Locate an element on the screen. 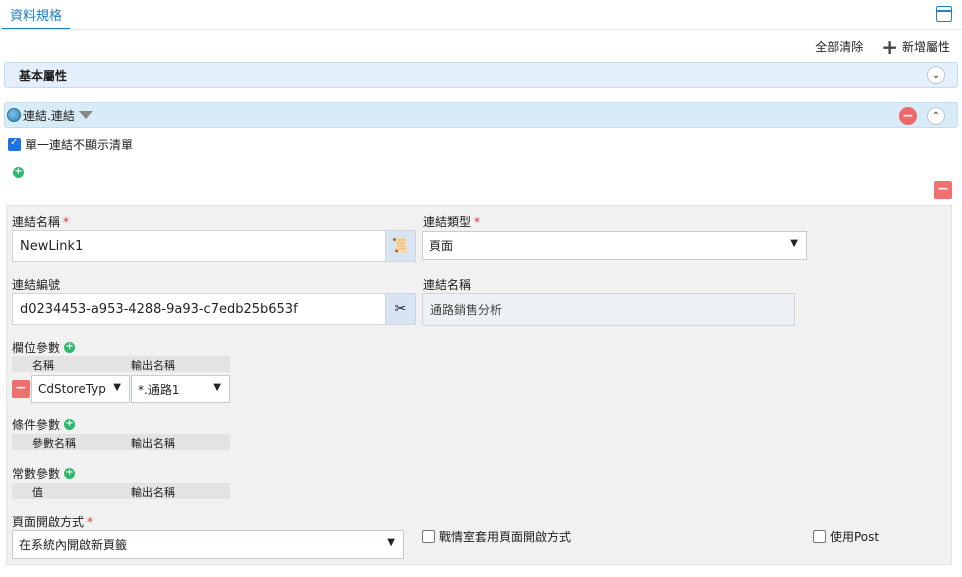  field-params-col-name: 名稱 is located at coordinates (43, 365).